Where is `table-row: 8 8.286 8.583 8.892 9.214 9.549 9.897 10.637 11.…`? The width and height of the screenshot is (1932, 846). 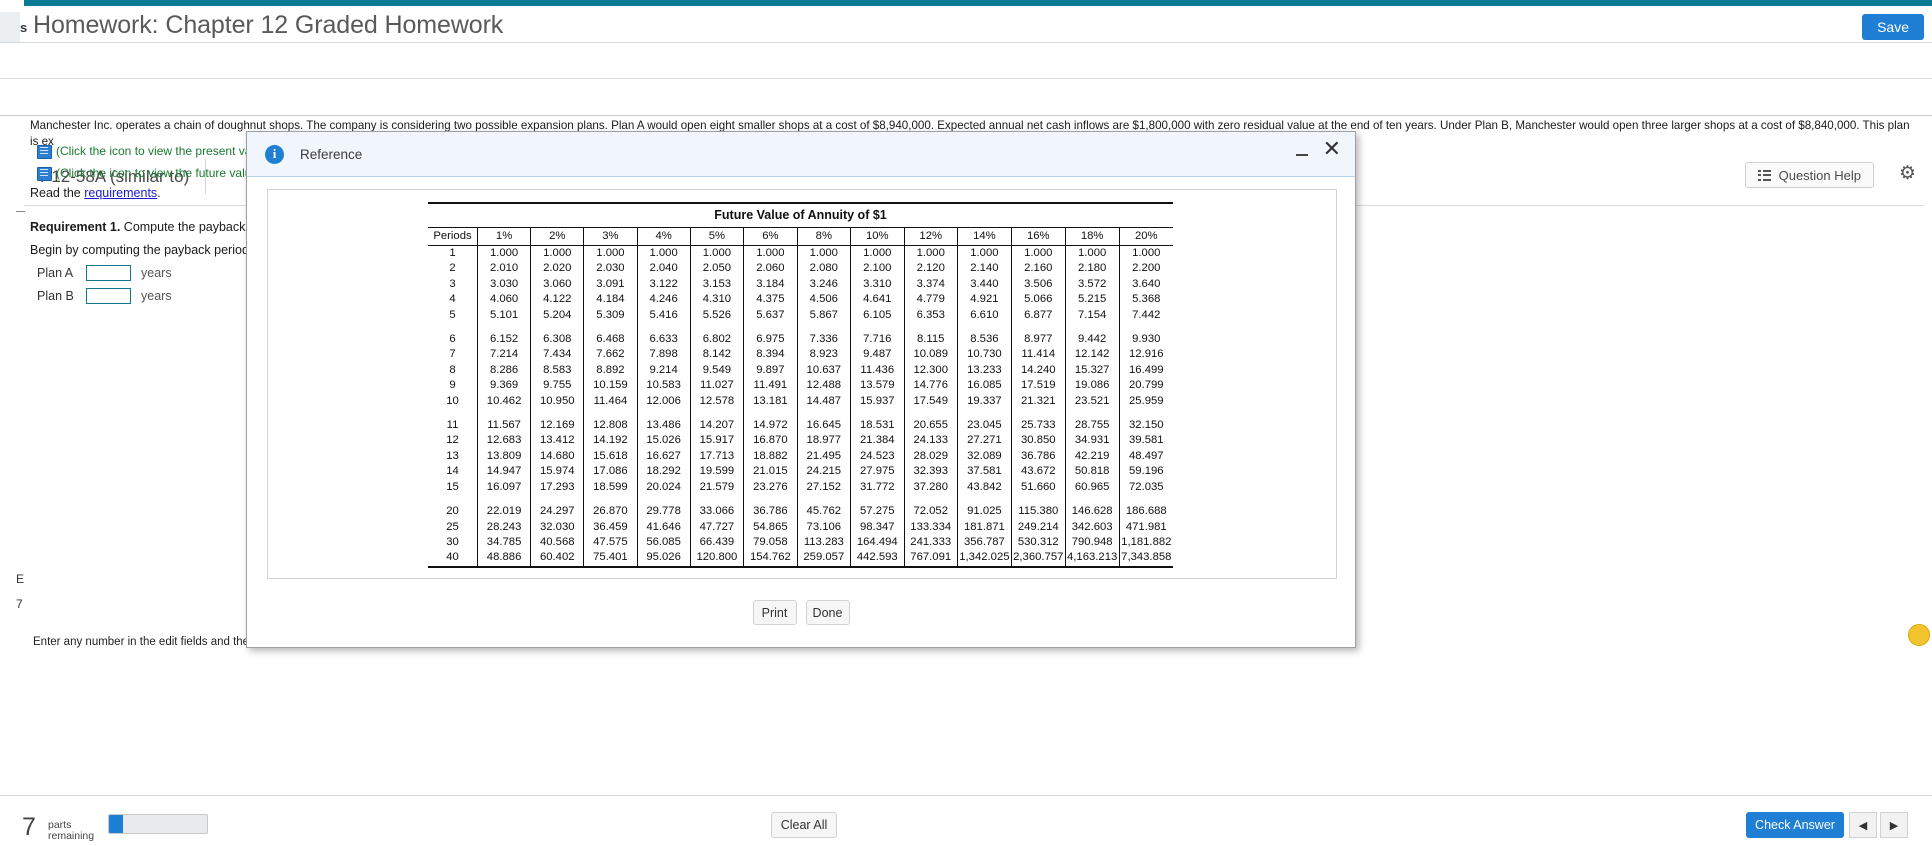
table-row: 8 8.286 8.583 8.892 9.214 9.549 9.897 10.637 11.… is located at coordinates (800, 370).